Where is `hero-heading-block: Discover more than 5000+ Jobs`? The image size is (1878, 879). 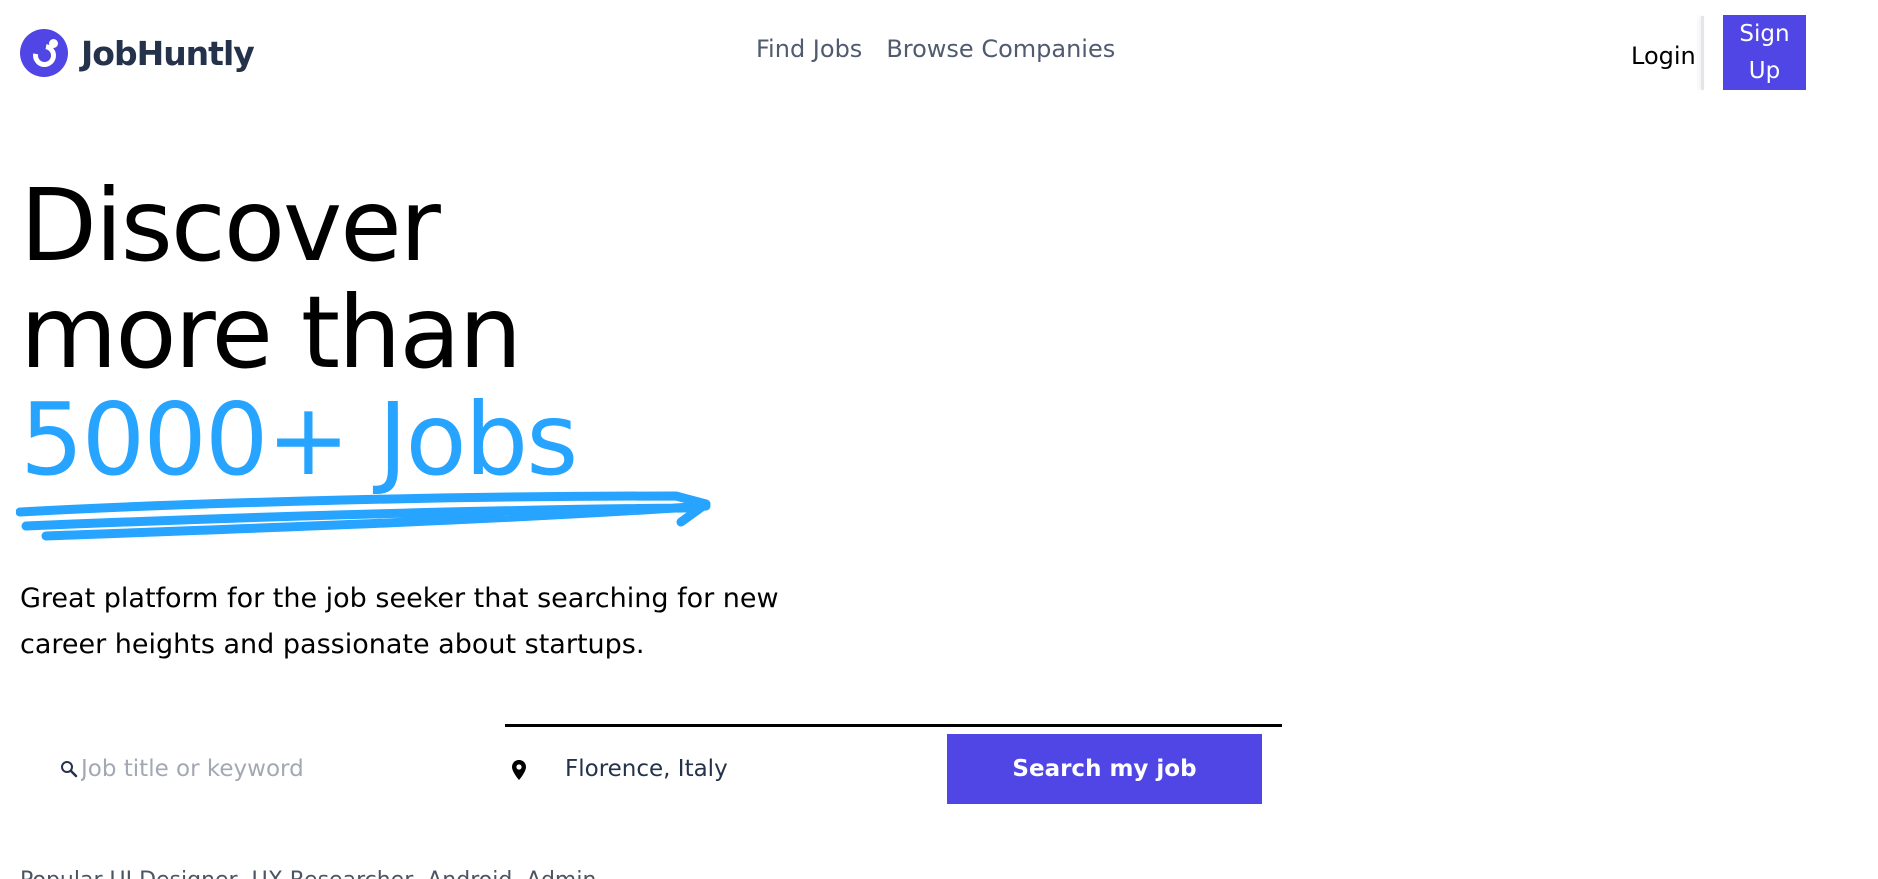 hero-heading-block: Discover more than 5000+ Jobs is located at coordinates (299, 332).